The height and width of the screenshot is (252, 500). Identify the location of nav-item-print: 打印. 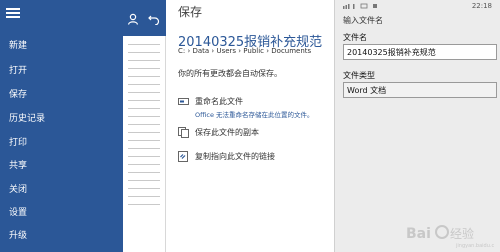
(18, 143).